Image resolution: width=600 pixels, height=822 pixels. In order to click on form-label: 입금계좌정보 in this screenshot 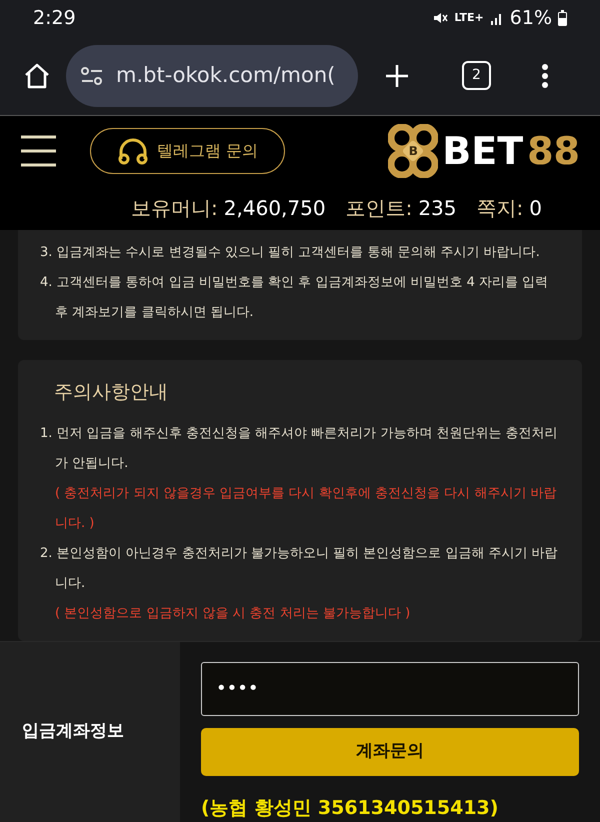, I will do `click(73, 731)`.